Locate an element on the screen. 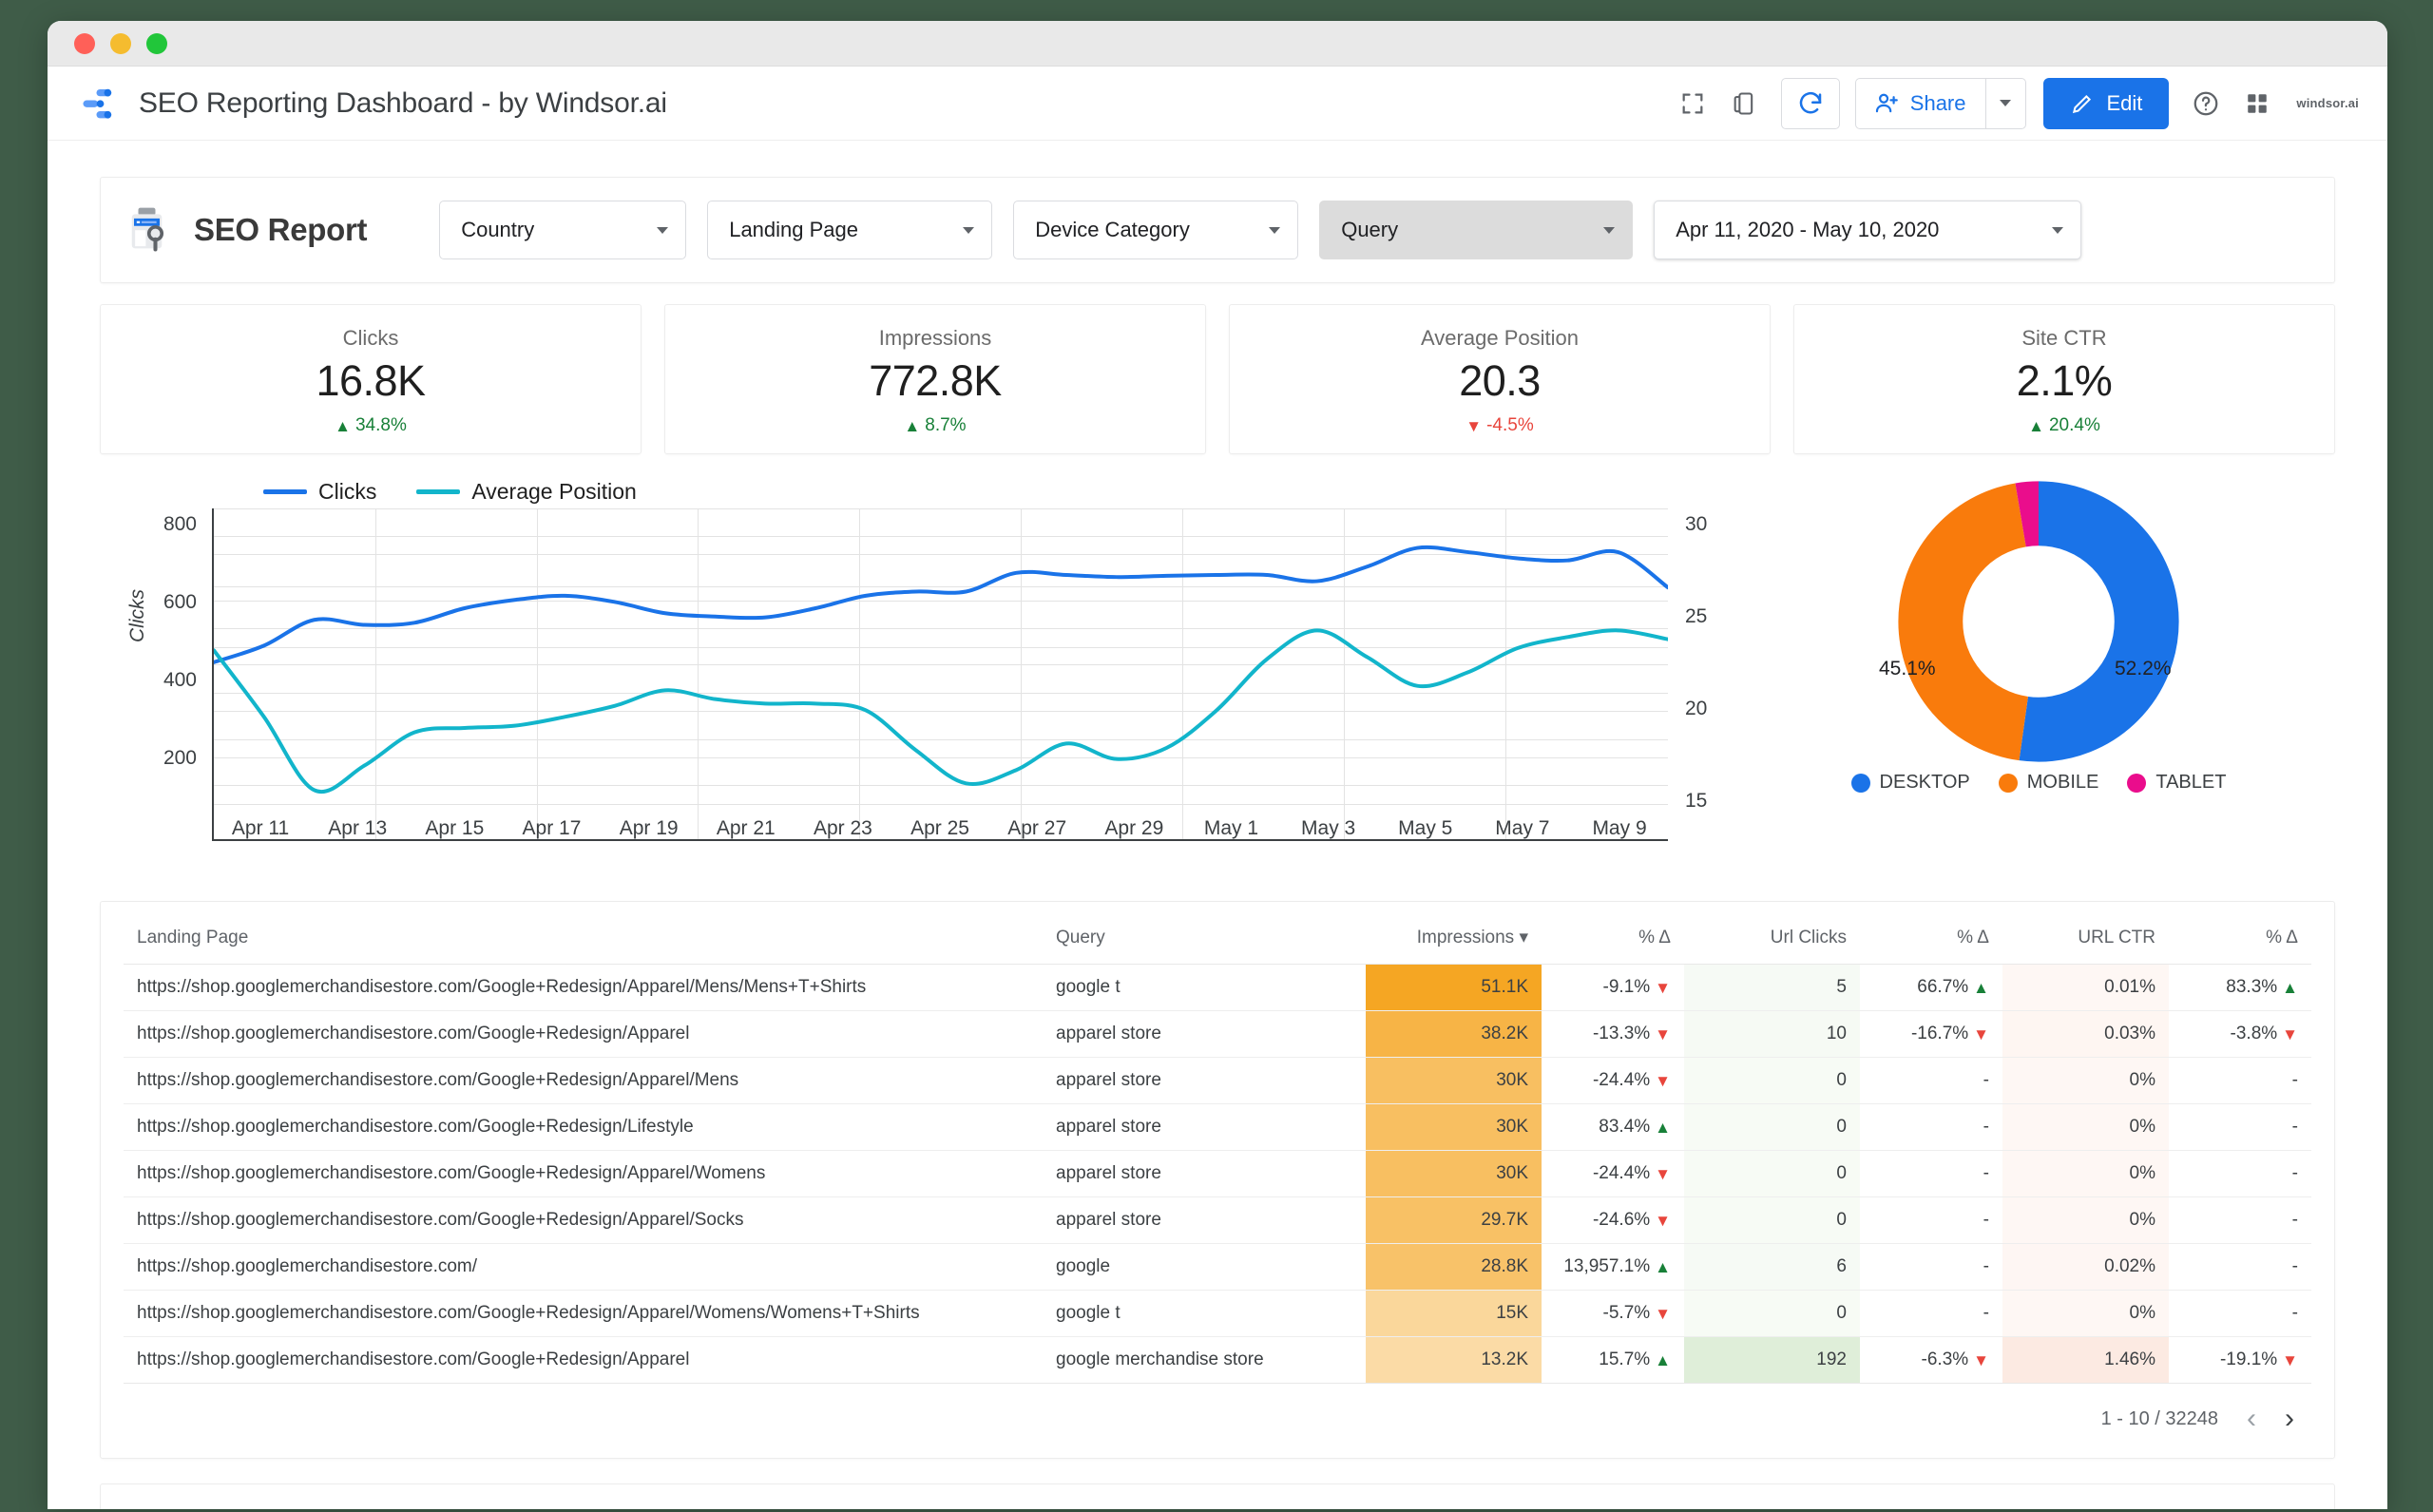 The image size is (2433, 1512). cell-impressions-delta: -24.4% ▼ is located at coordinates (1613, 1173).